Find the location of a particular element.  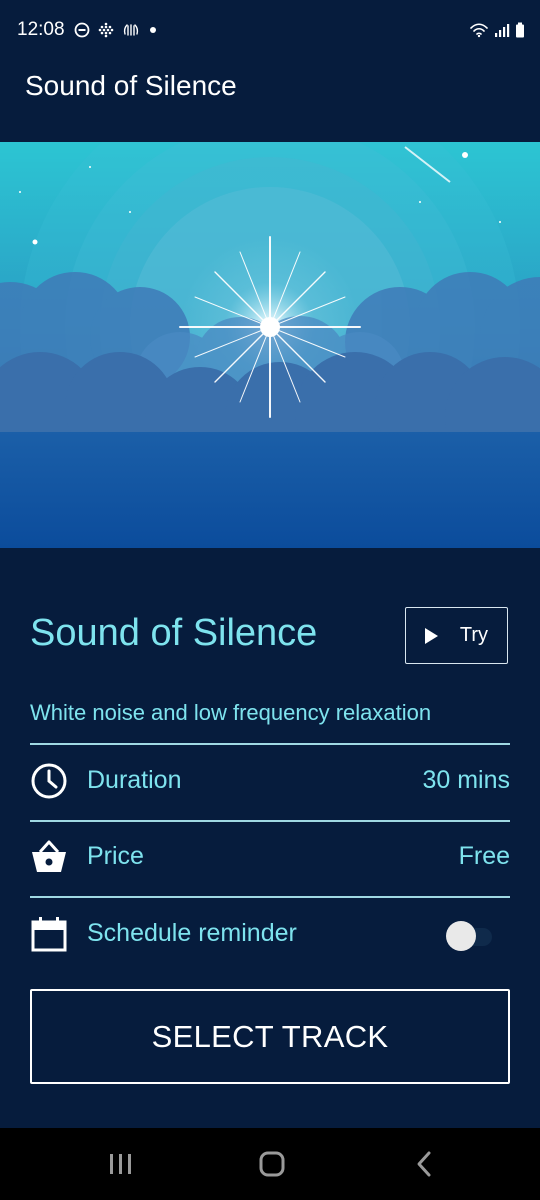

app-bar-title: Sound of Silence is located at coordinates (131, 85).